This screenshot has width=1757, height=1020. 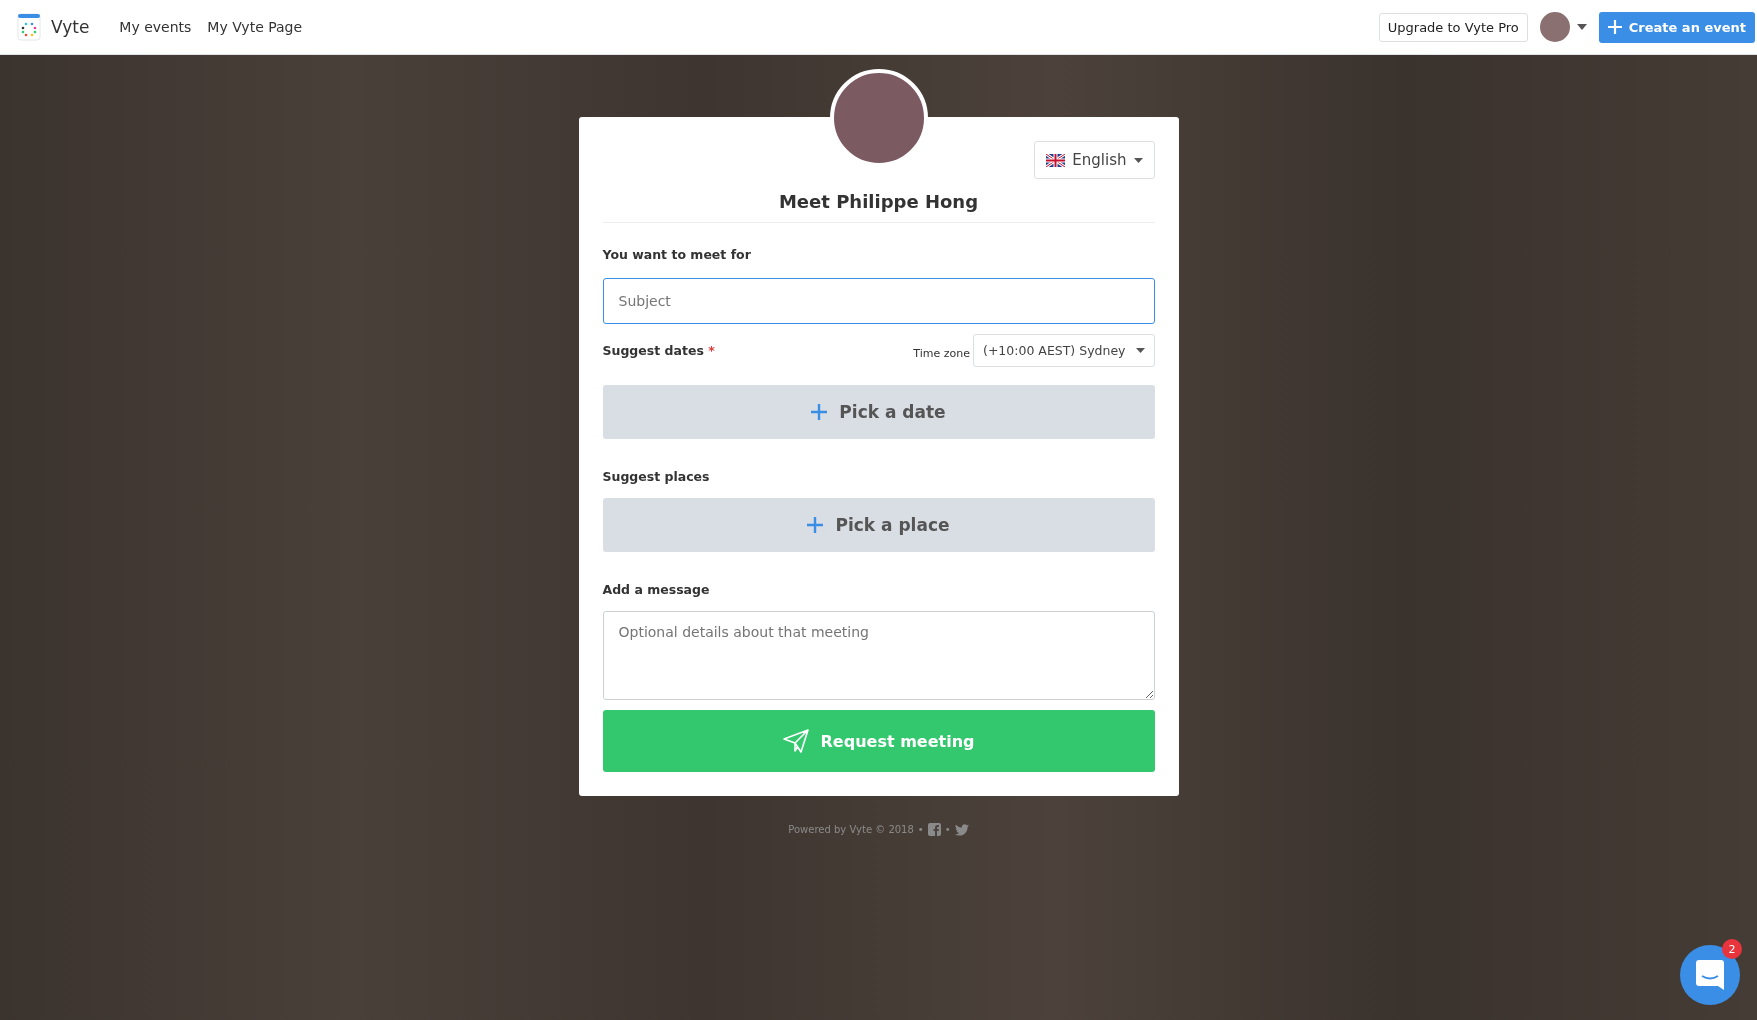 What do you see at coordinates (878, 412) in the screenshot?
I see `pick-date-button: Pick a date` at bounding box center [878, 412].